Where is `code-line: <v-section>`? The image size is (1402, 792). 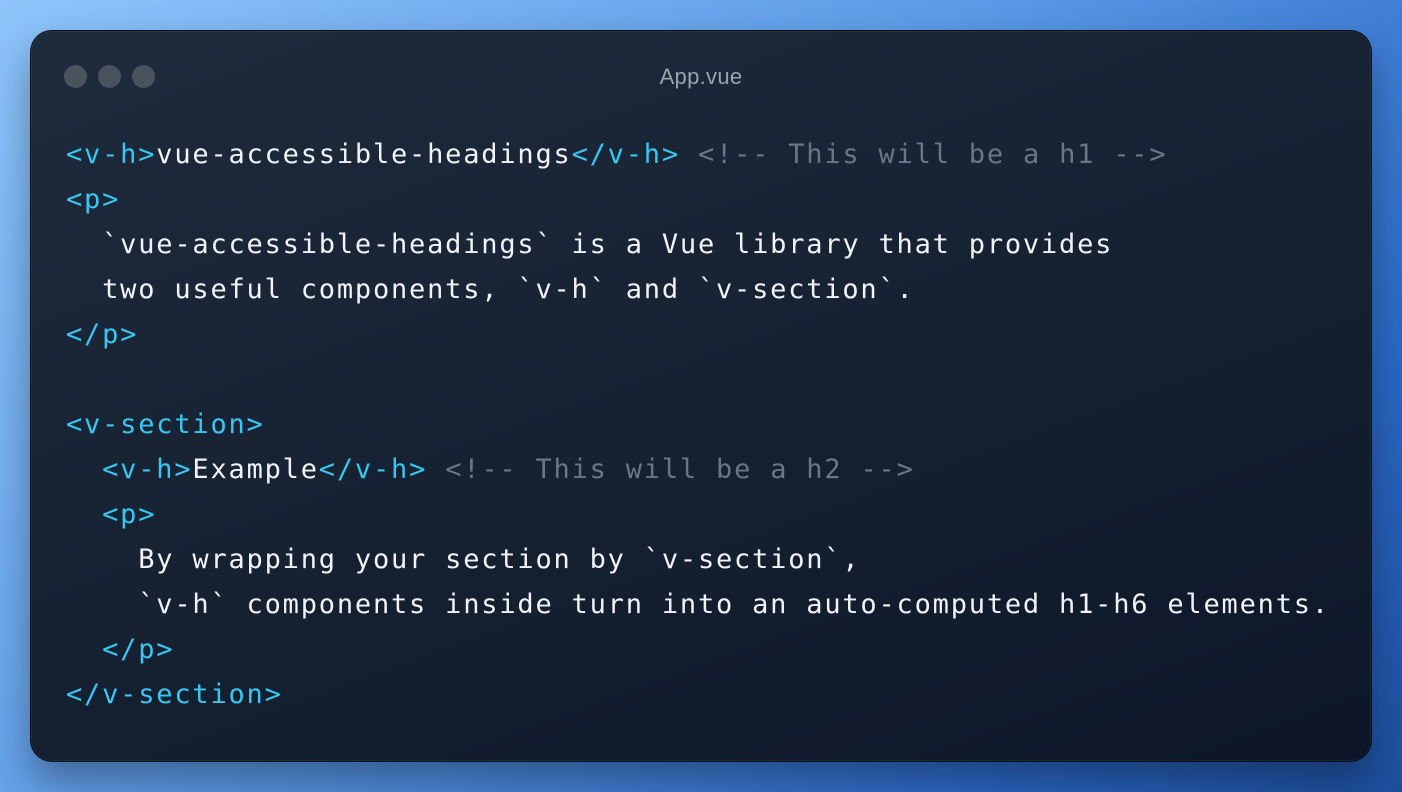
code-line: <v-section> is located at coordinates (698, 424).